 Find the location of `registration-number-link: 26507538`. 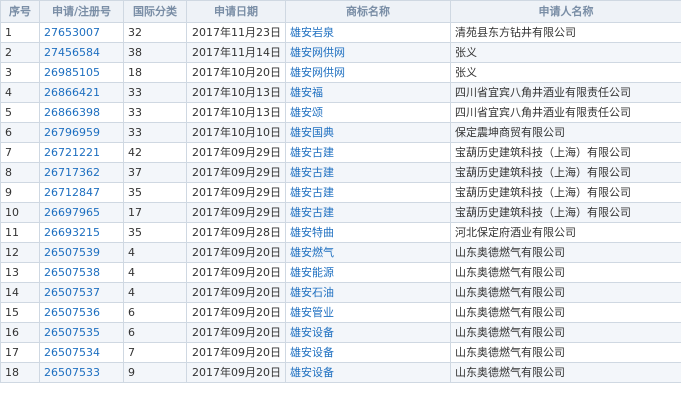

registration-number-link: 26507538 is located at coordinates (81, 272).